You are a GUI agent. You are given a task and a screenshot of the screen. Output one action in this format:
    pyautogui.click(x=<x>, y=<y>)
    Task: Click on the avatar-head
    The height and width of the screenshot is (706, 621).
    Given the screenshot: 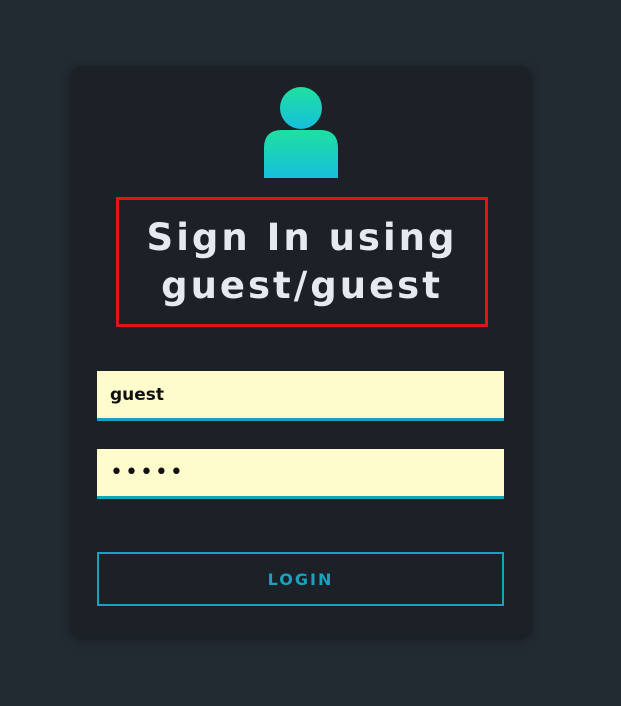 What is the action you would take?
    pyautogui.click(x=301, y=108)
    